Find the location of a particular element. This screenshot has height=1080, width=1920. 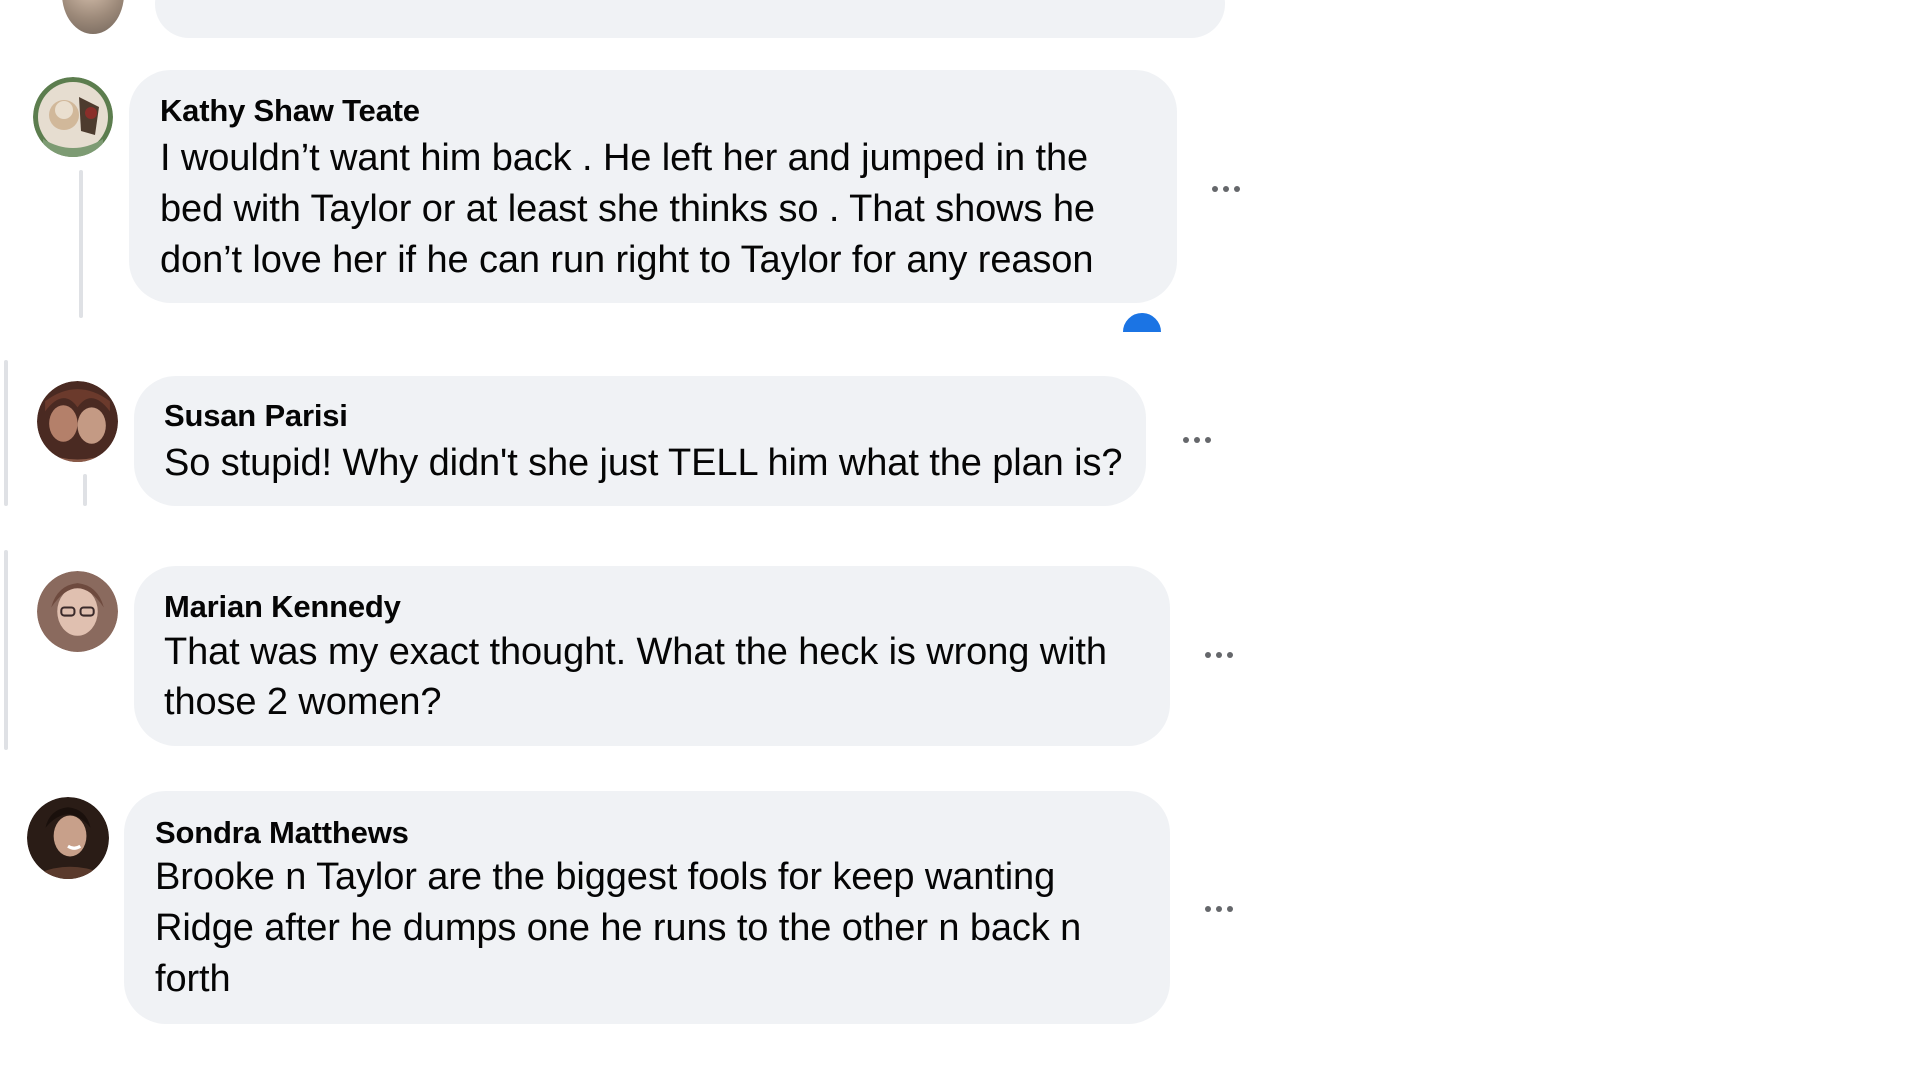

reaction-icon is located at coordinates (1142, 321).